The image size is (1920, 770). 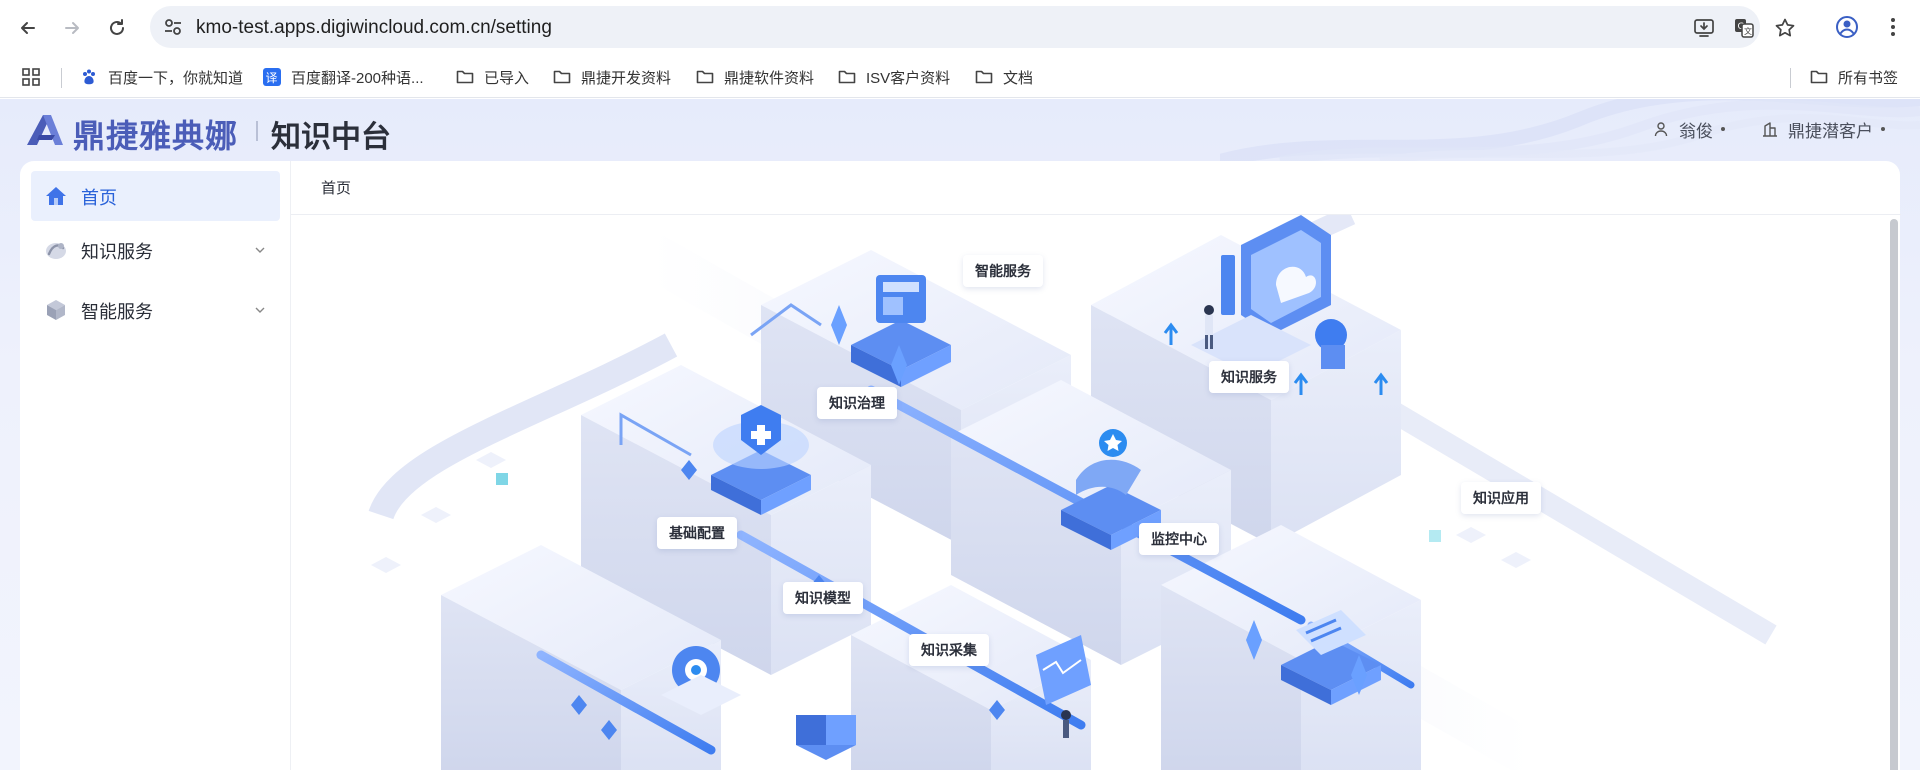 I want to click on app-title: 知识中台, so click(x=331, y=137).